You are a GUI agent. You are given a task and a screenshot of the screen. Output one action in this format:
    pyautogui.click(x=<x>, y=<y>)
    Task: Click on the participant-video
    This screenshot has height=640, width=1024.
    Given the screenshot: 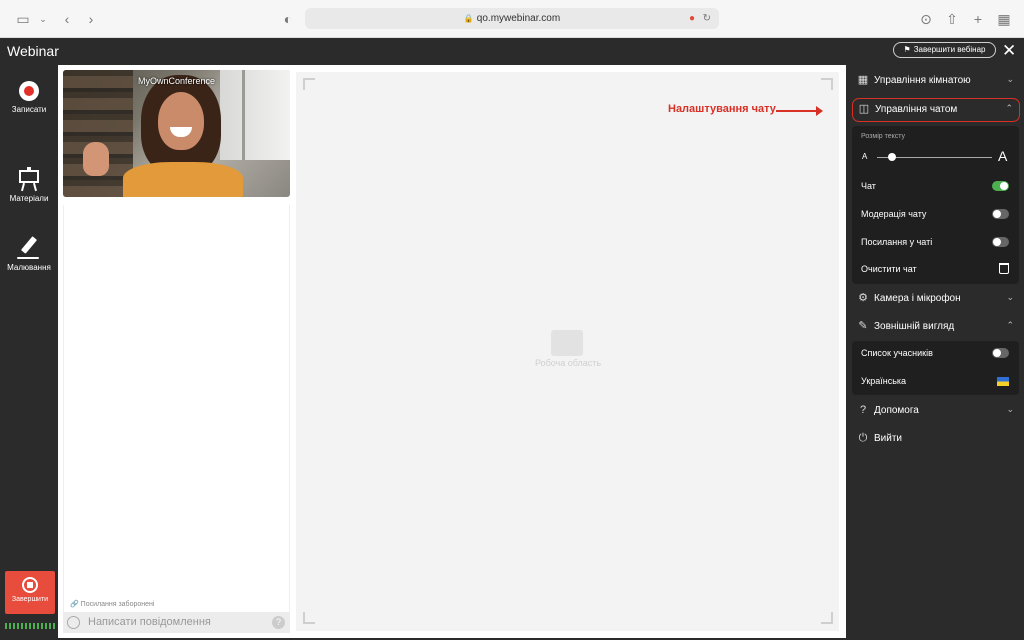 What is the action you would take?
    pyautogui.click(x=176, y=133)
    